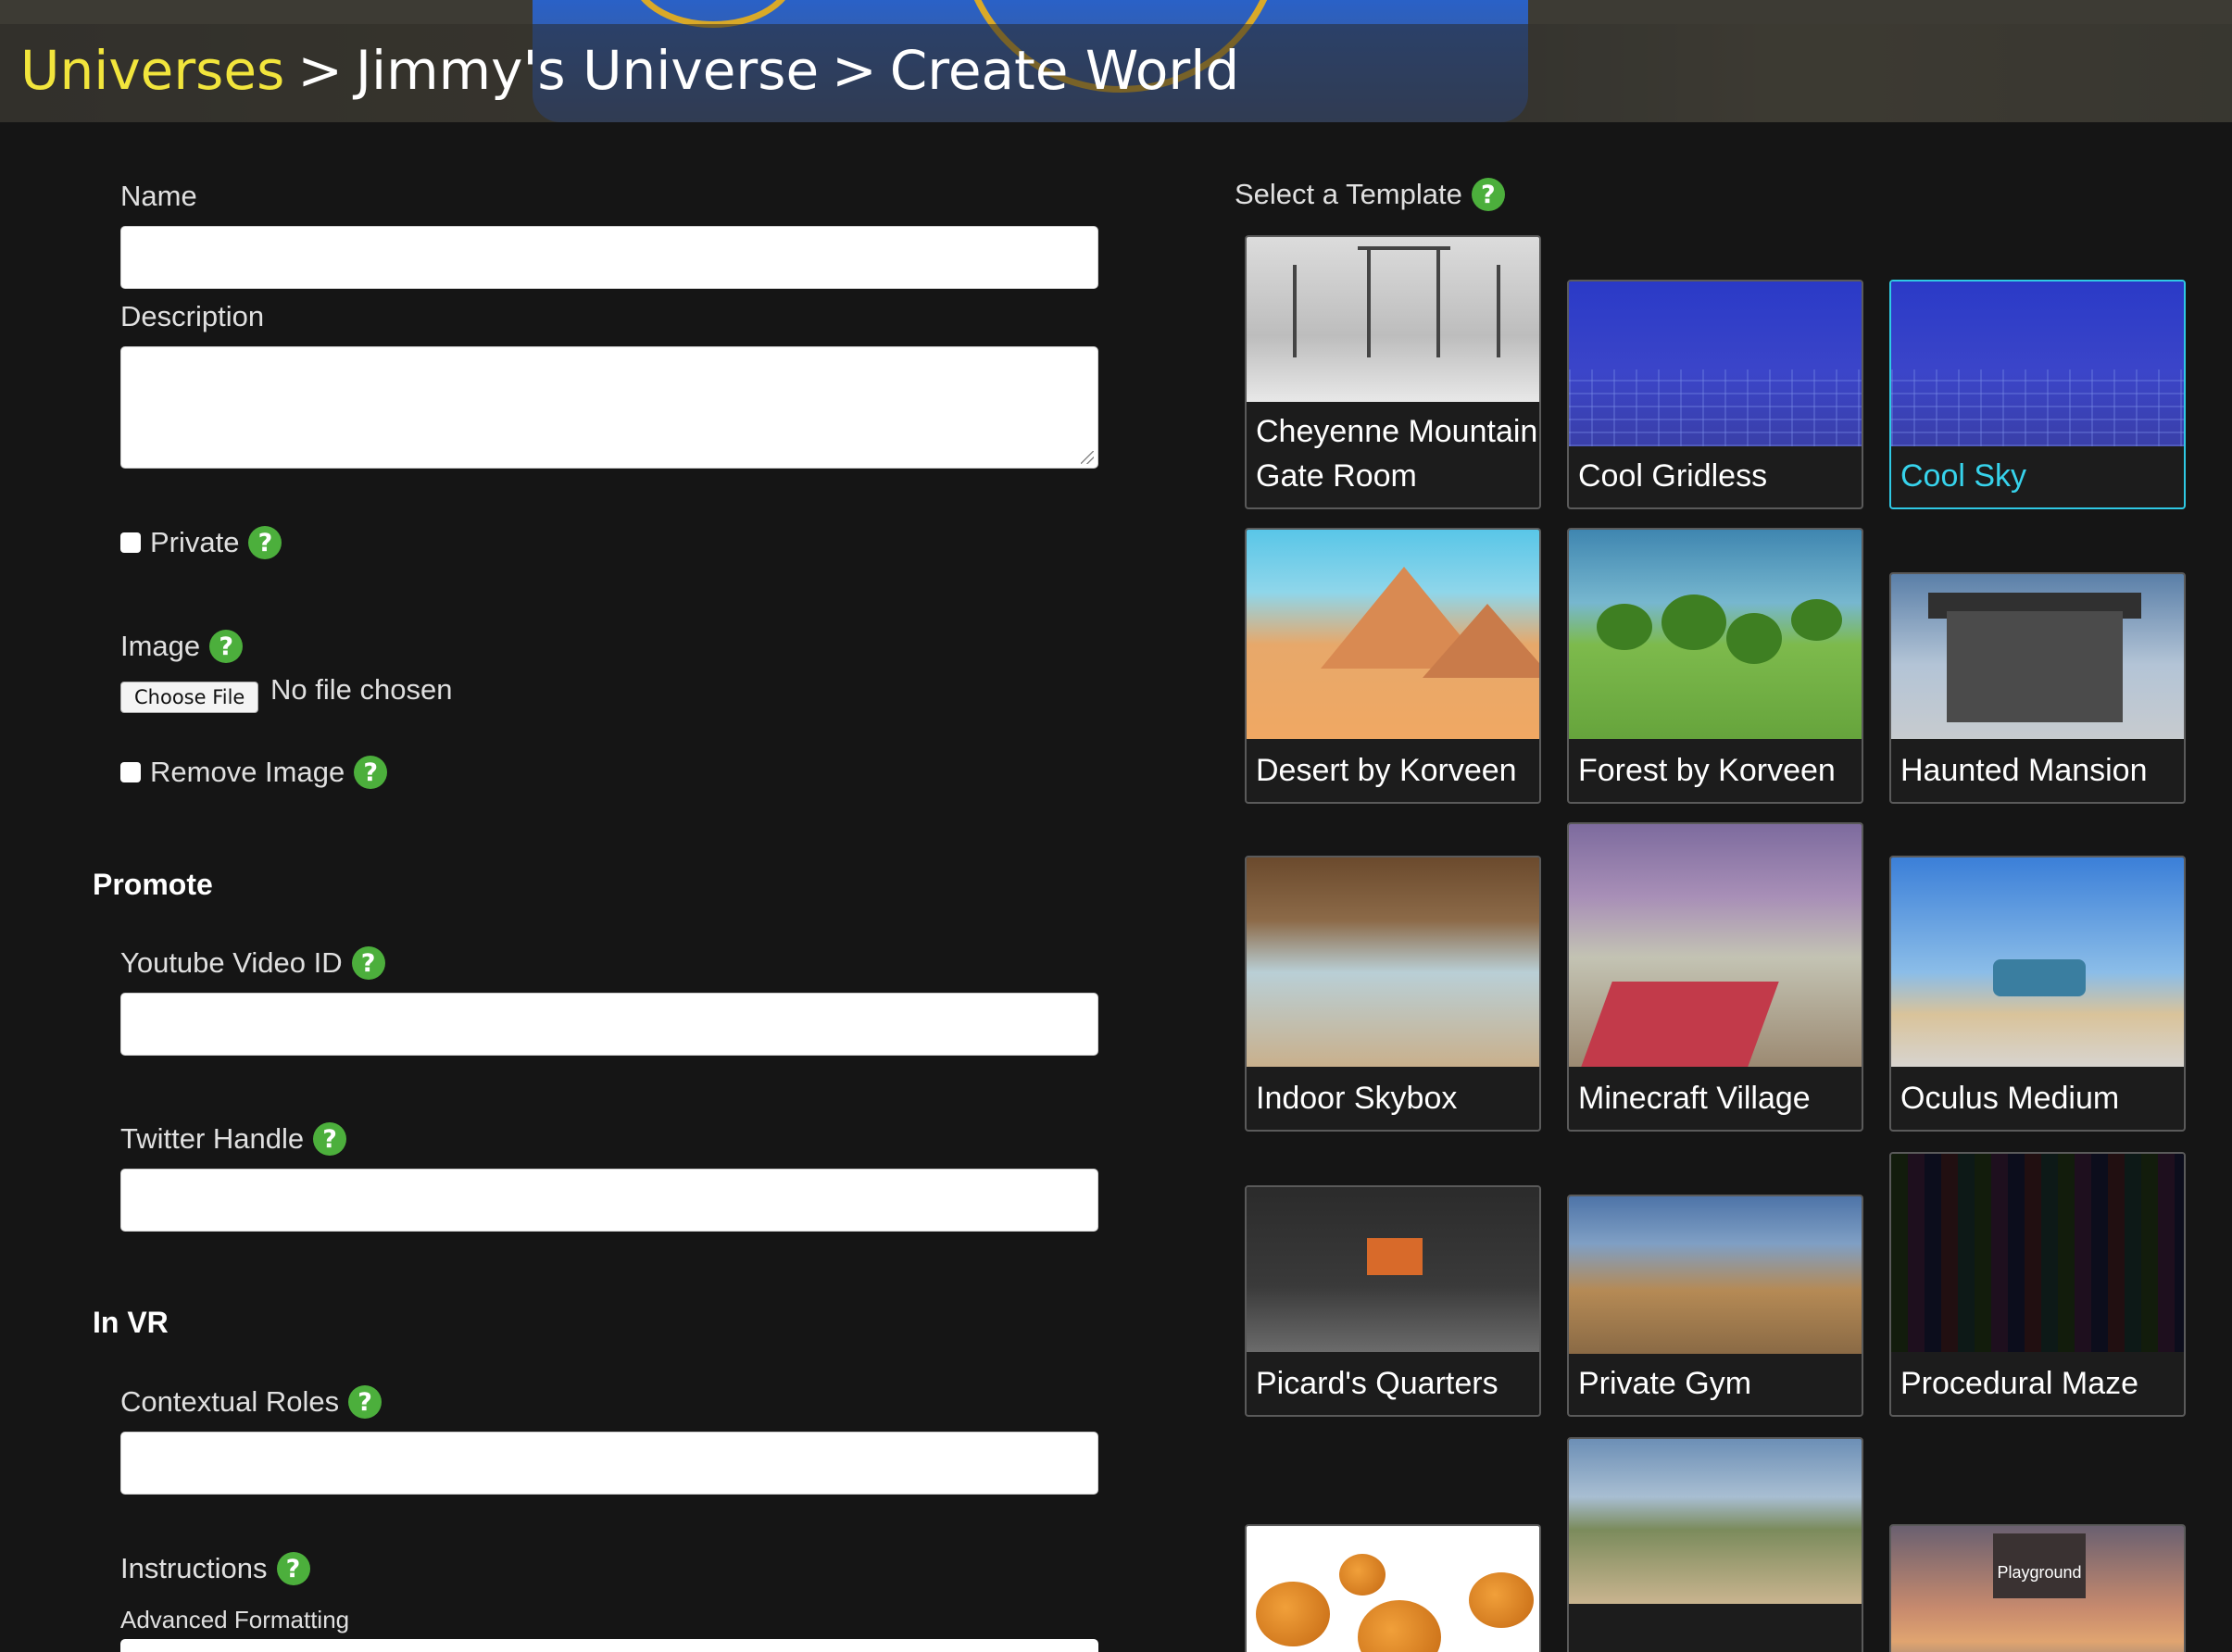  Describe the element at coordinates (609, 1463) in the screenshot. I see `contextual-roles-input` at that location.